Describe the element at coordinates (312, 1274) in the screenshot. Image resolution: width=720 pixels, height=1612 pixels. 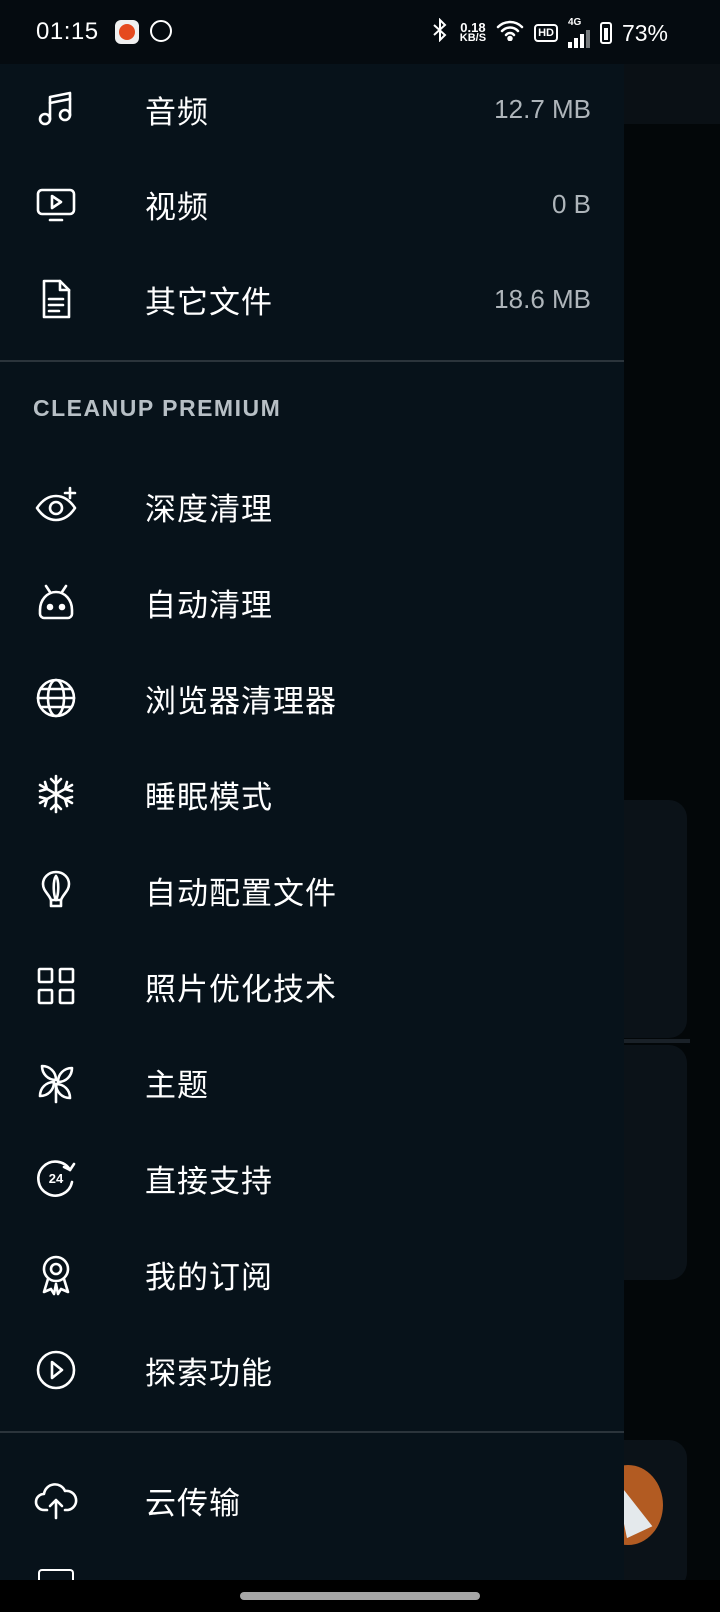
I see `drawer-item-my-subscription: 我的订阅` at that location.